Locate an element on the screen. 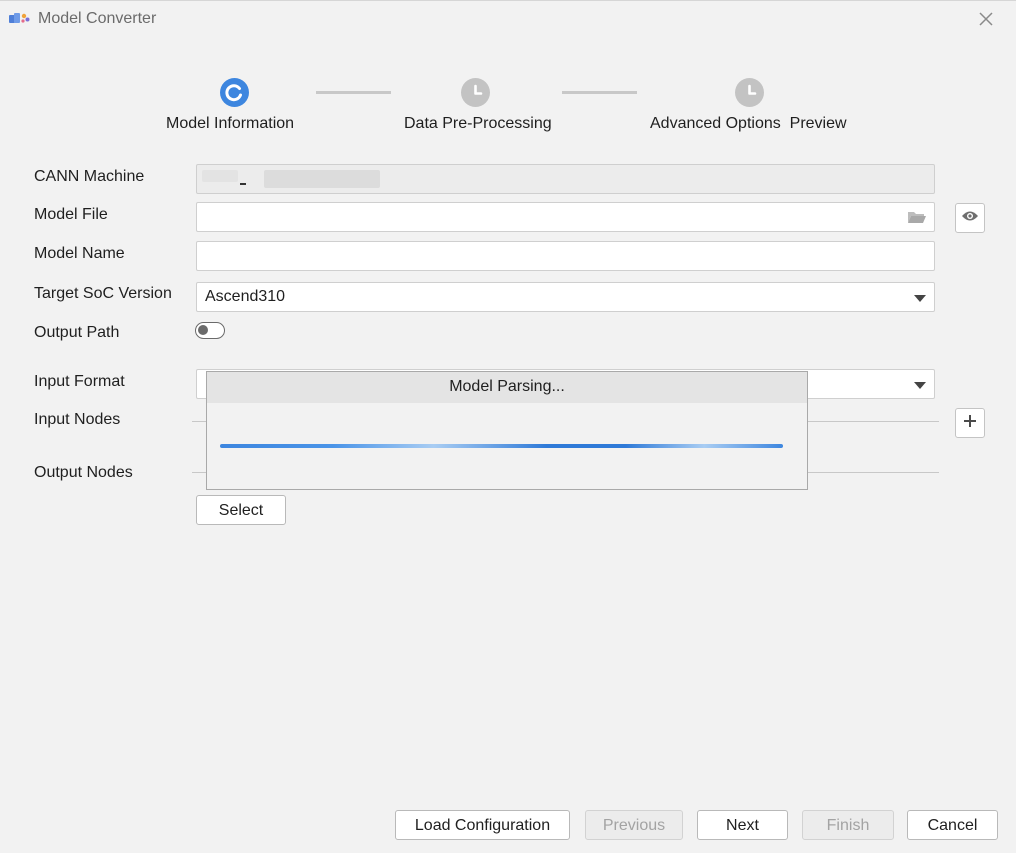 The height and width of the screenshot is (853, 1016). step-2-clock-icon is located at coordinates (475, 92).